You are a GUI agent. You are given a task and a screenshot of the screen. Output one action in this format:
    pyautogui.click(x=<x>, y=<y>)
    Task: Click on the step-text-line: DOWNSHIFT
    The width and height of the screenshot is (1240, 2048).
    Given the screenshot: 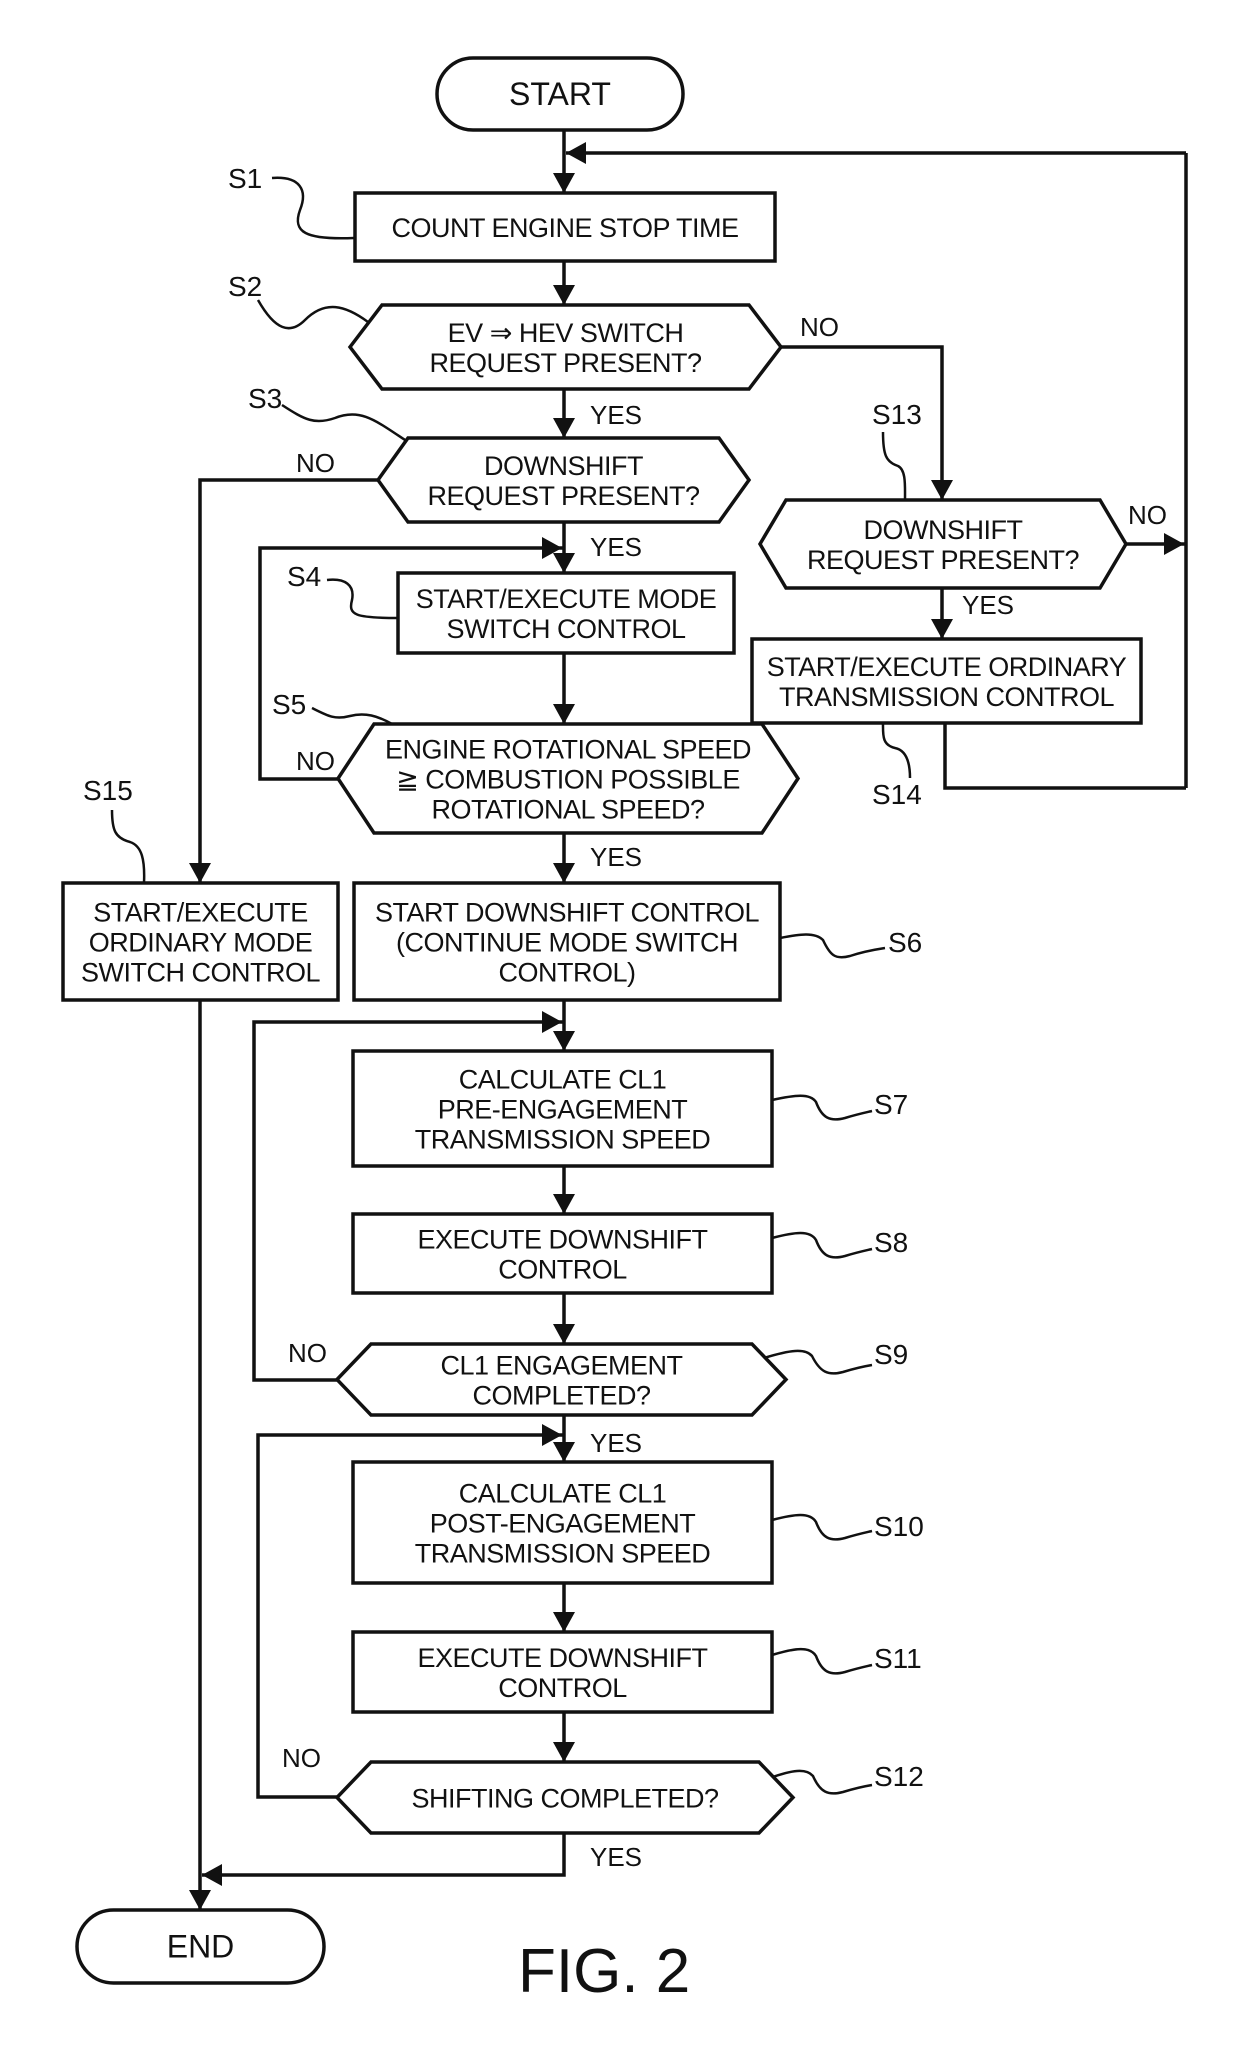 What is the action you would take?
    pyautogui.click(x=563, y=466)
    